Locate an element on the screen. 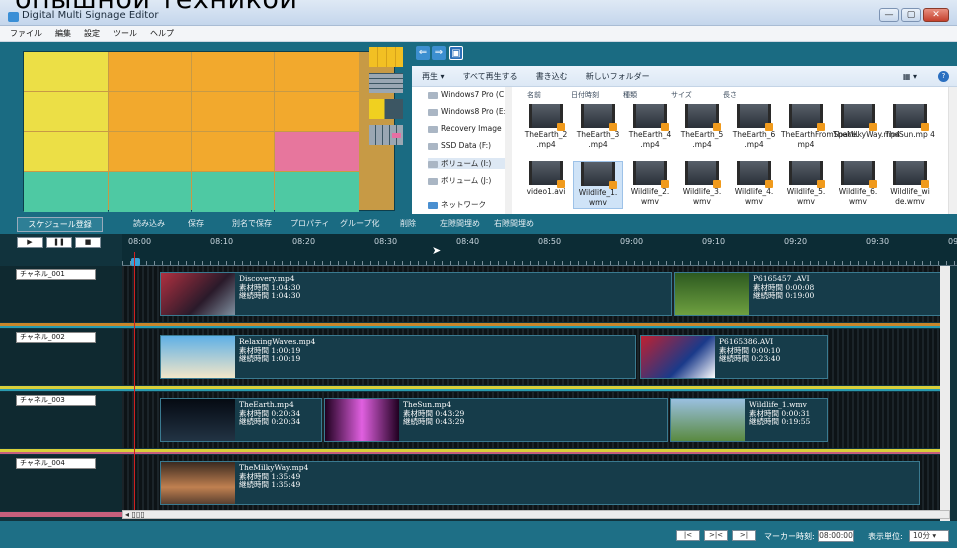  timeline-clip: TheSun.mp4 素材時間 0:43:29 継続時間 0:43:29 is located at coordinates (496, 420).